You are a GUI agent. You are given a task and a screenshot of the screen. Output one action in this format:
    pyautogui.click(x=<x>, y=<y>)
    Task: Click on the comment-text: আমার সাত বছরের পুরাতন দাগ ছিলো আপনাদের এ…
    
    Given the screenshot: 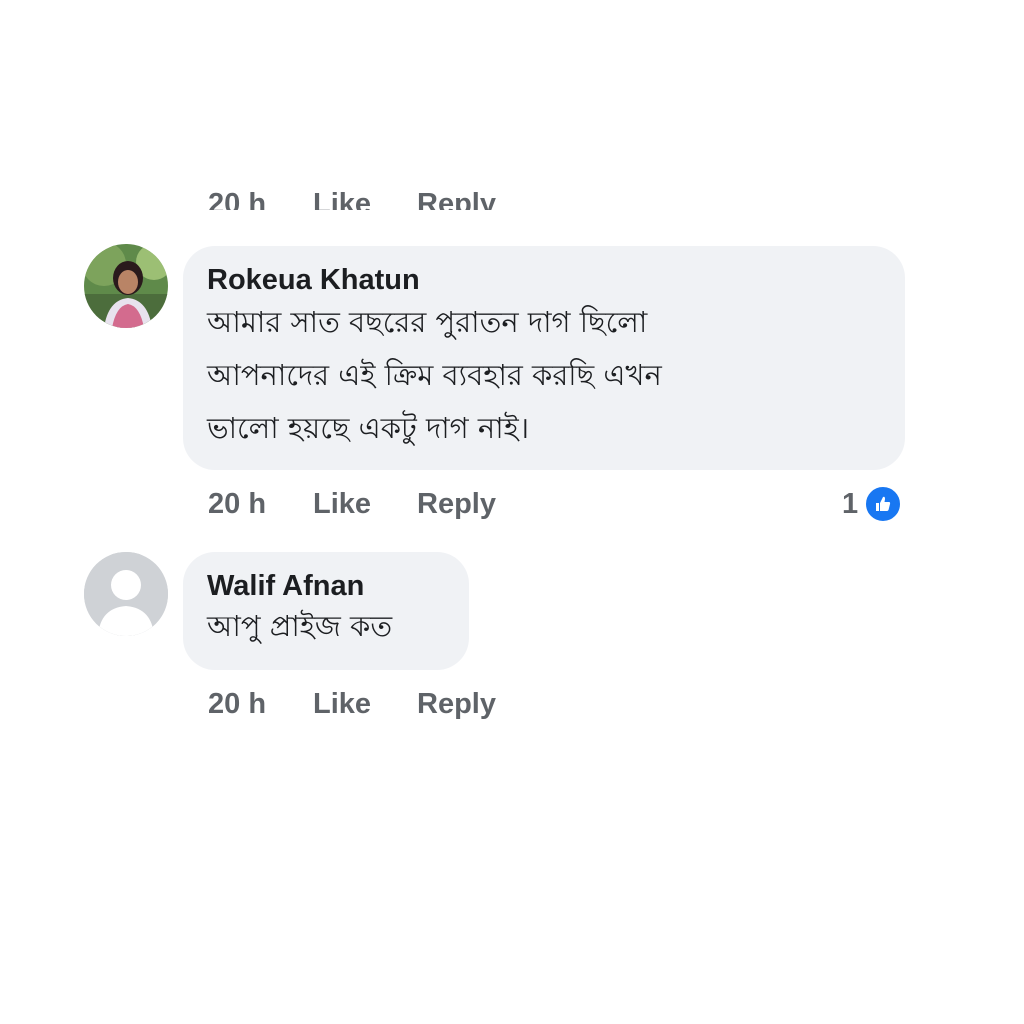 What is the action you would take?
    pyautogui.click(x=434, y=375)
    